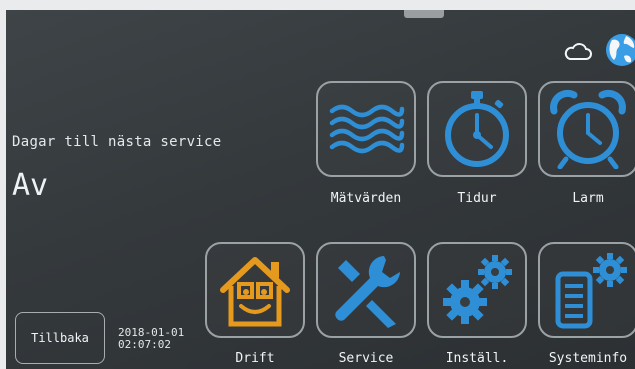 The image size is (635, 369). I want to click on wrench-icon, so click(367, 292).